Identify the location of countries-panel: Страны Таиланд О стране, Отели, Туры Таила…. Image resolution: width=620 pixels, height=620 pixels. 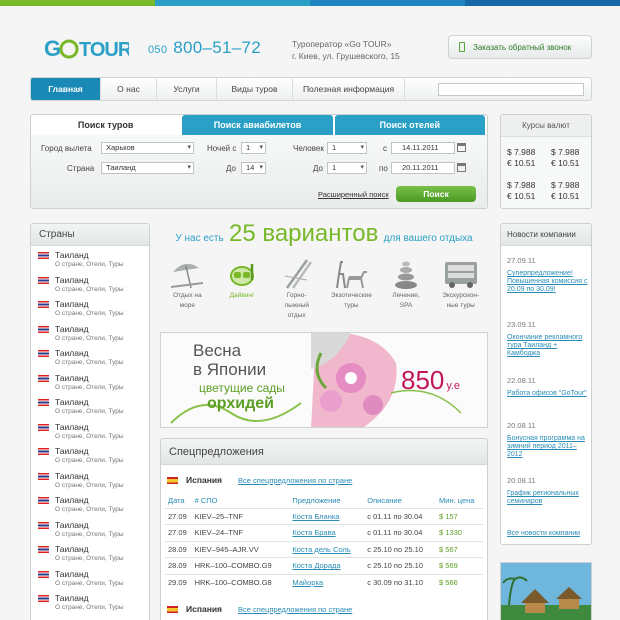
(90, 421).